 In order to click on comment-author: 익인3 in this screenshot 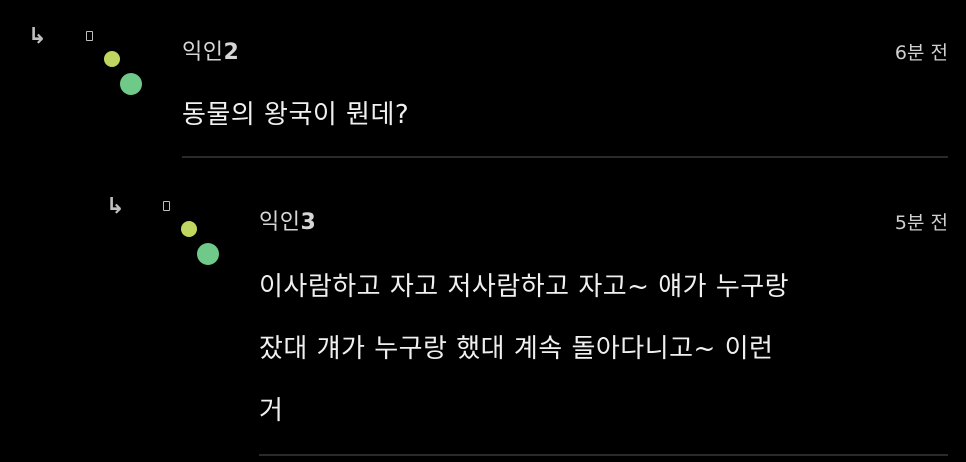, I will do `click(287, 220)`.